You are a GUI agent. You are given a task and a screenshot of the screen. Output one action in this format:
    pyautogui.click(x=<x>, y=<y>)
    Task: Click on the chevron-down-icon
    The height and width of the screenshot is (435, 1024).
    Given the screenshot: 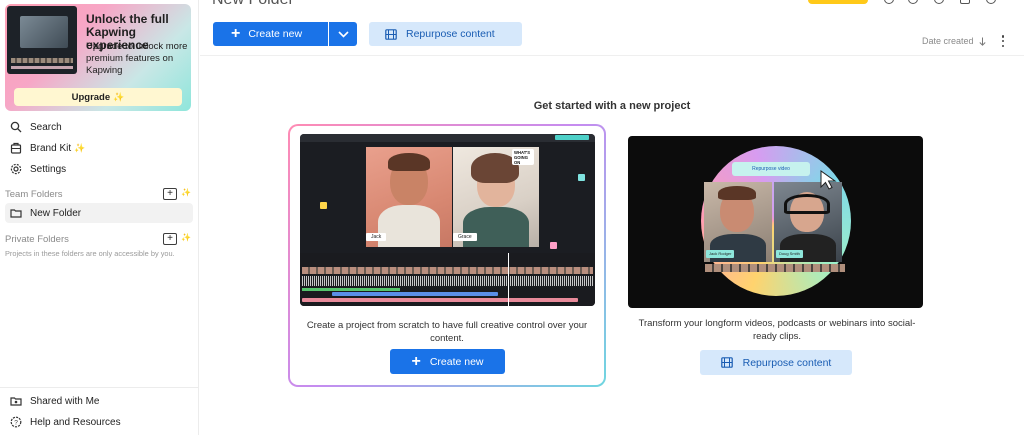 What is the action you would take?
    pyautogui.click(x=343, y=34)
    